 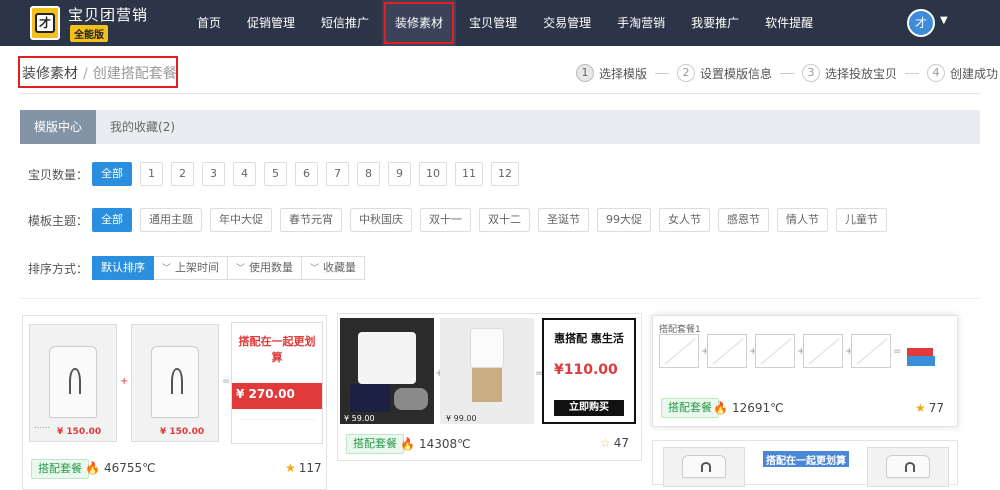 I want to click on theme-option: 中秋国庆, so click(x=381, y=220).